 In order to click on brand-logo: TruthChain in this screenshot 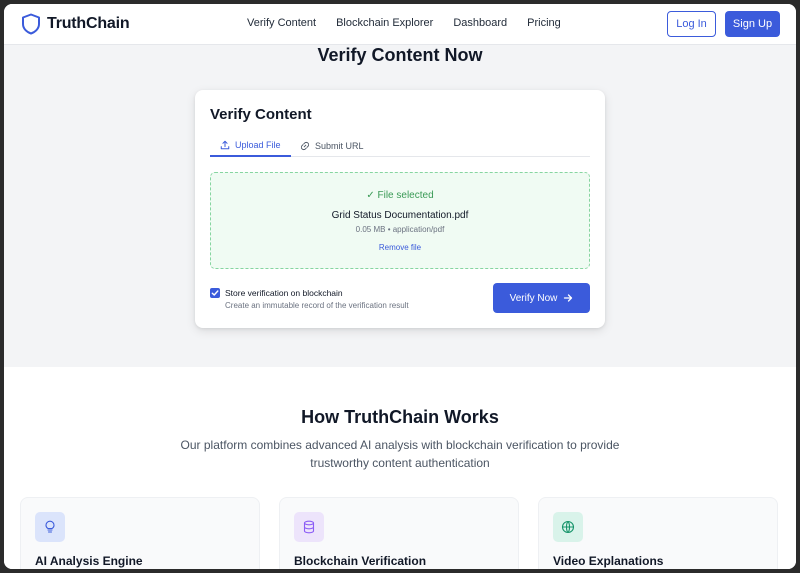, I will do `click(75, 24)`.